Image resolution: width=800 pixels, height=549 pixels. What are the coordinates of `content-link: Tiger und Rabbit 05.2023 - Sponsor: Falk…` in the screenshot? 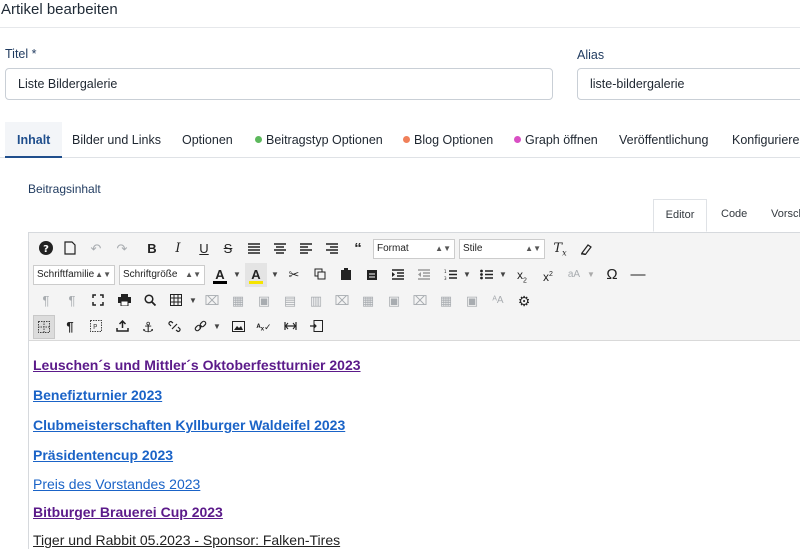 It's located at (186, 540).